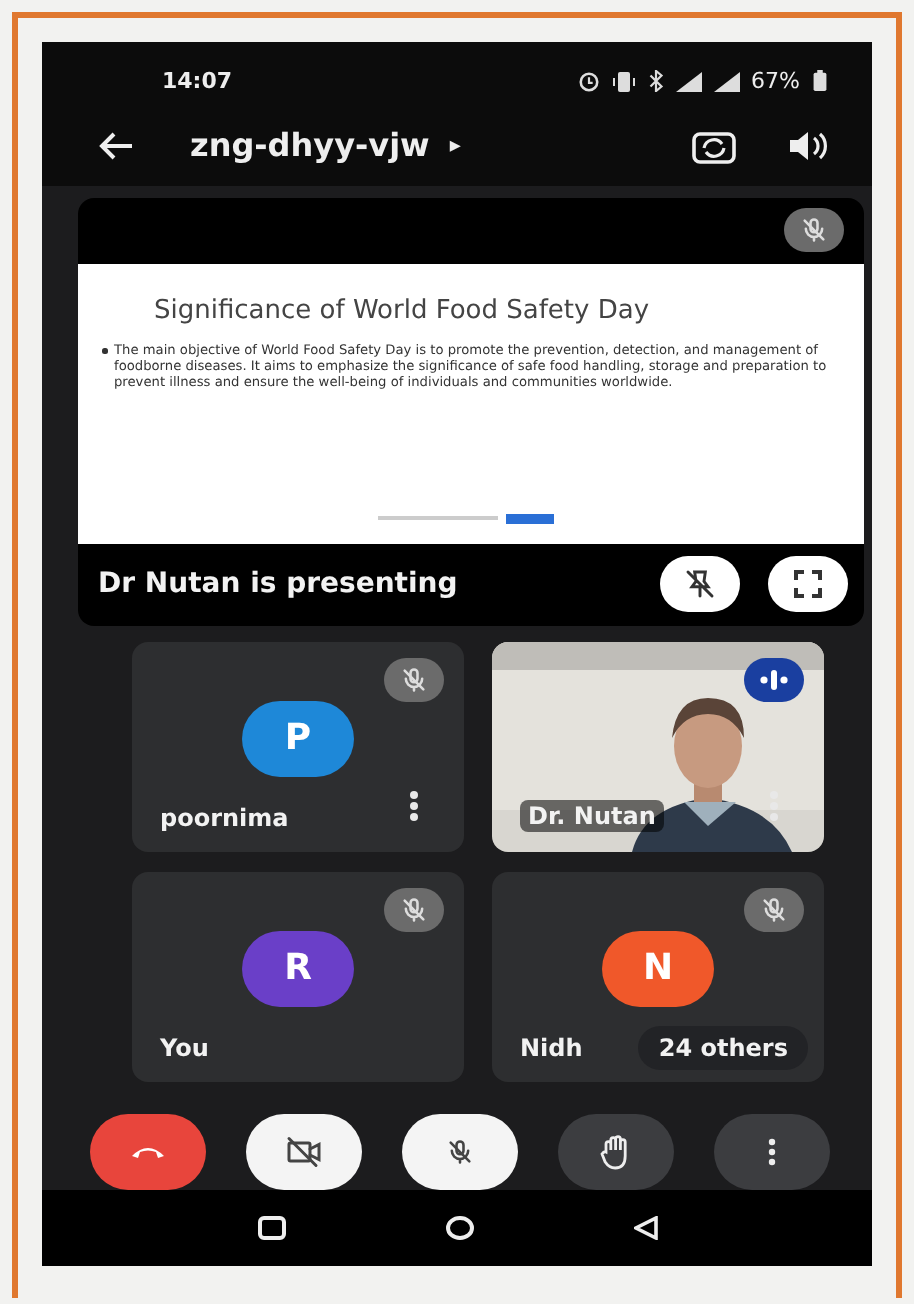 The width and height of the screenshot is (914, 1304). I want to click on participant-name: Dr. Nutan, so click(592, 816).